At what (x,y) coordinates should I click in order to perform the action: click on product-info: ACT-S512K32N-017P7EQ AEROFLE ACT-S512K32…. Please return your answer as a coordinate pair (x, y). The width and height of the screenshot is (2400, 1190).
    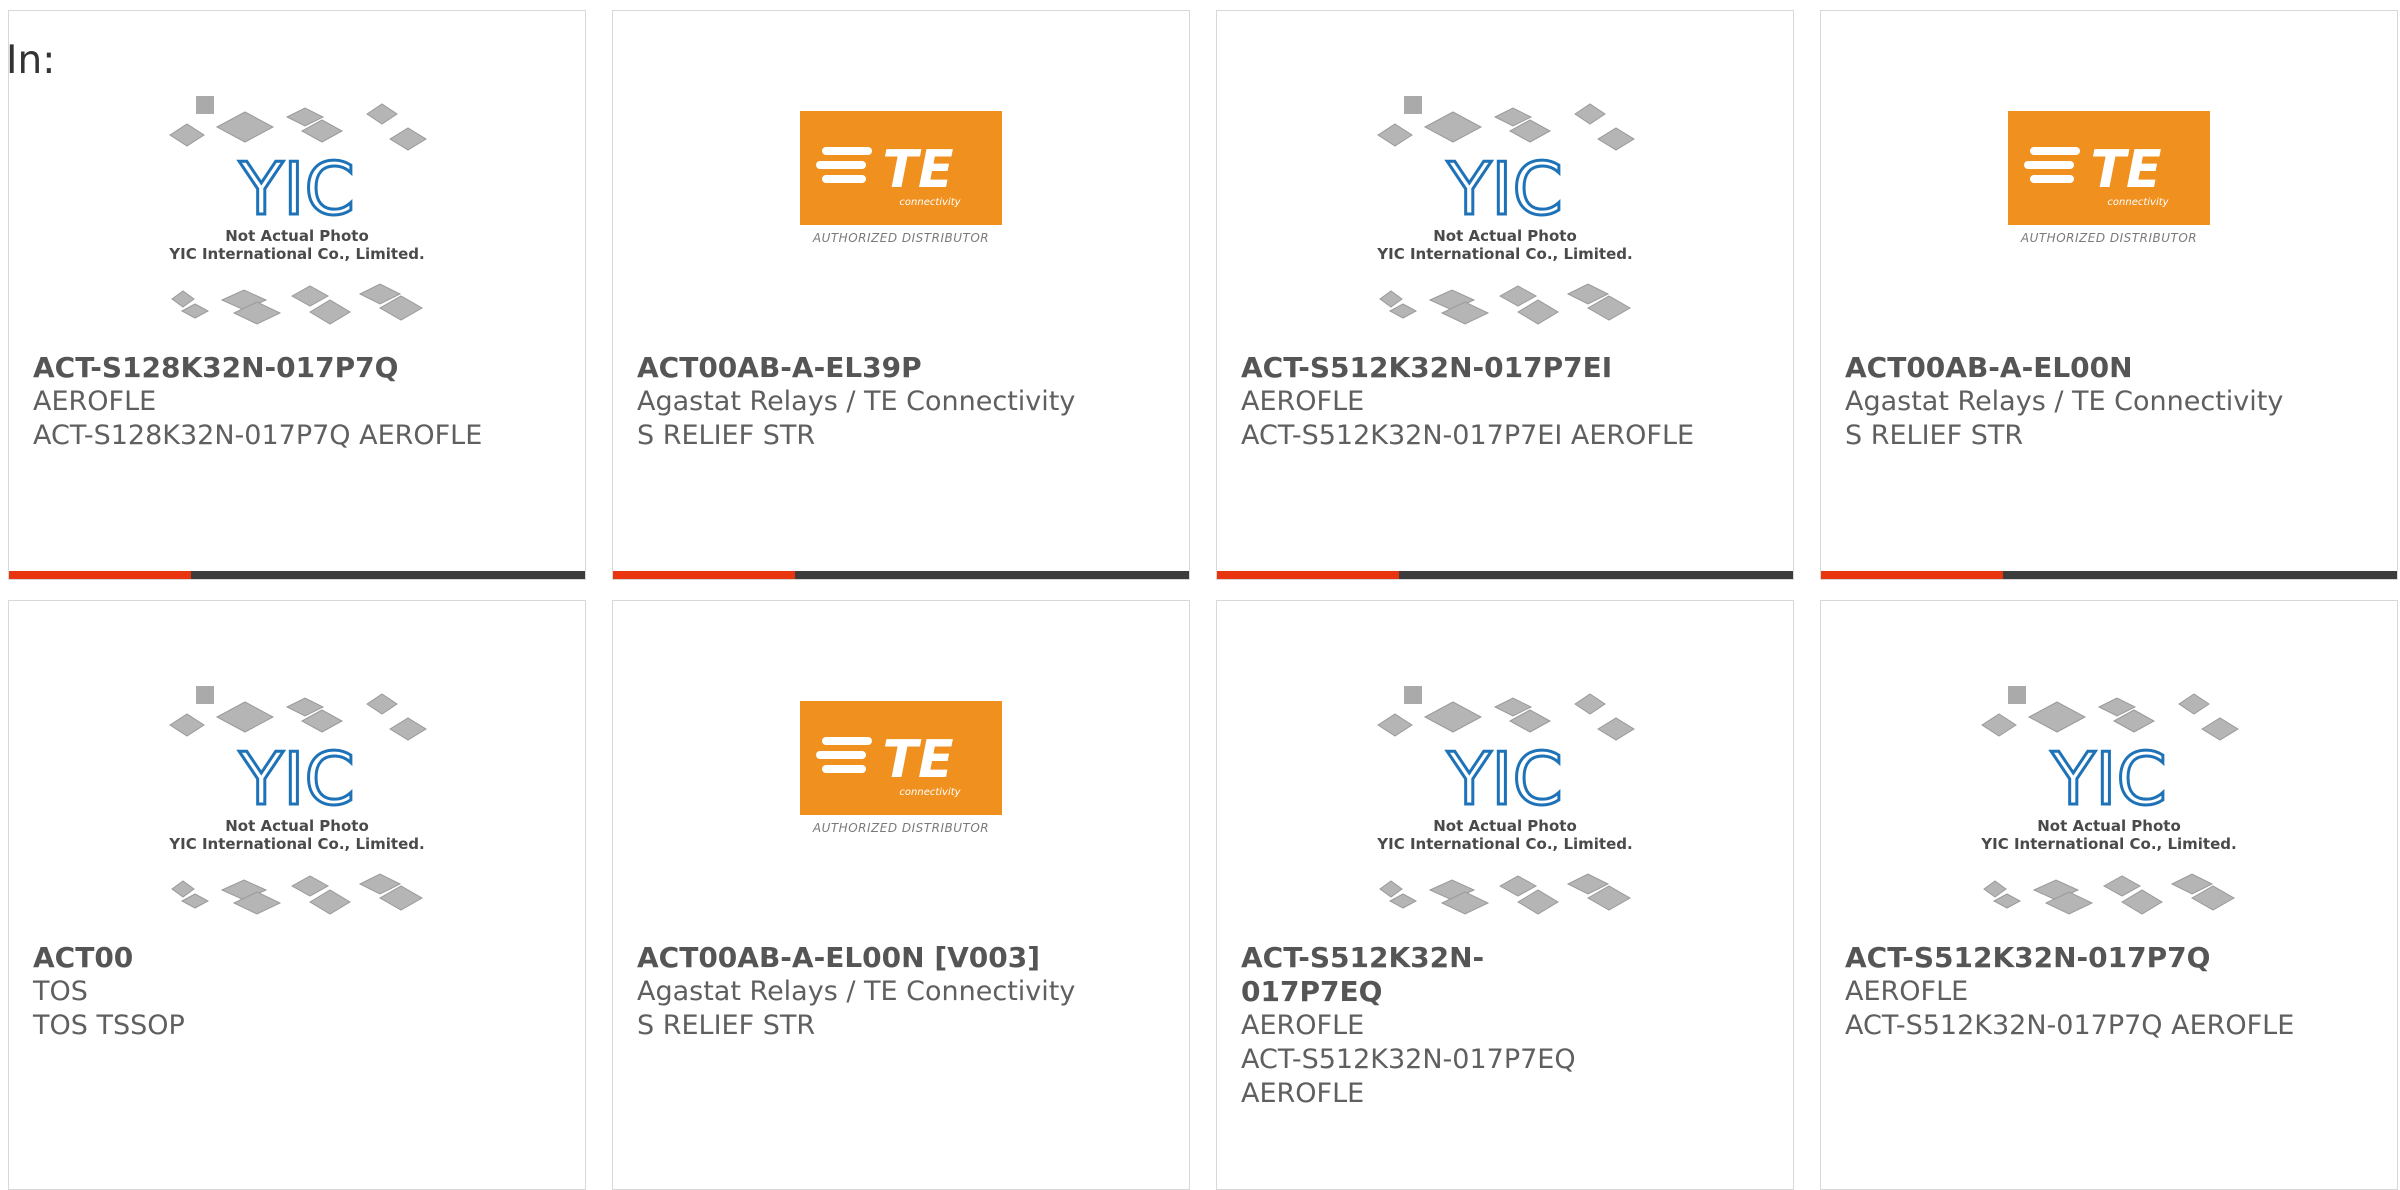
    Looking at the image, I should click on (1432, 1026).